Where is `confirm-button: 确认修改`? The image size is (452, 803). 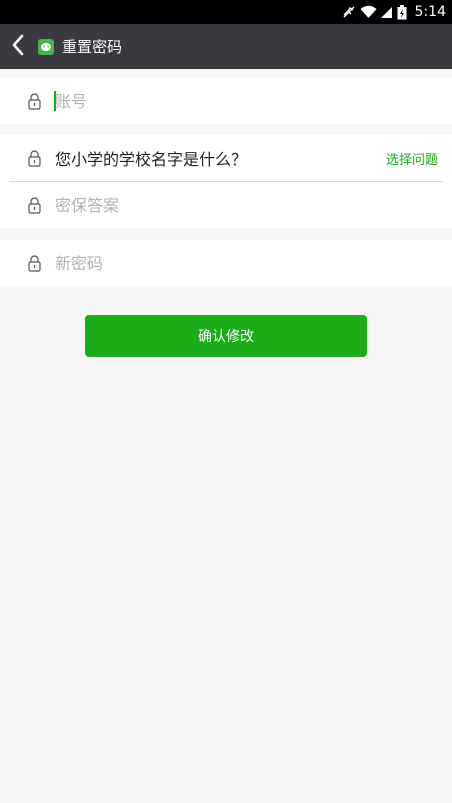 confirm-button: 确认修改 is located at coordinates (226, 336).